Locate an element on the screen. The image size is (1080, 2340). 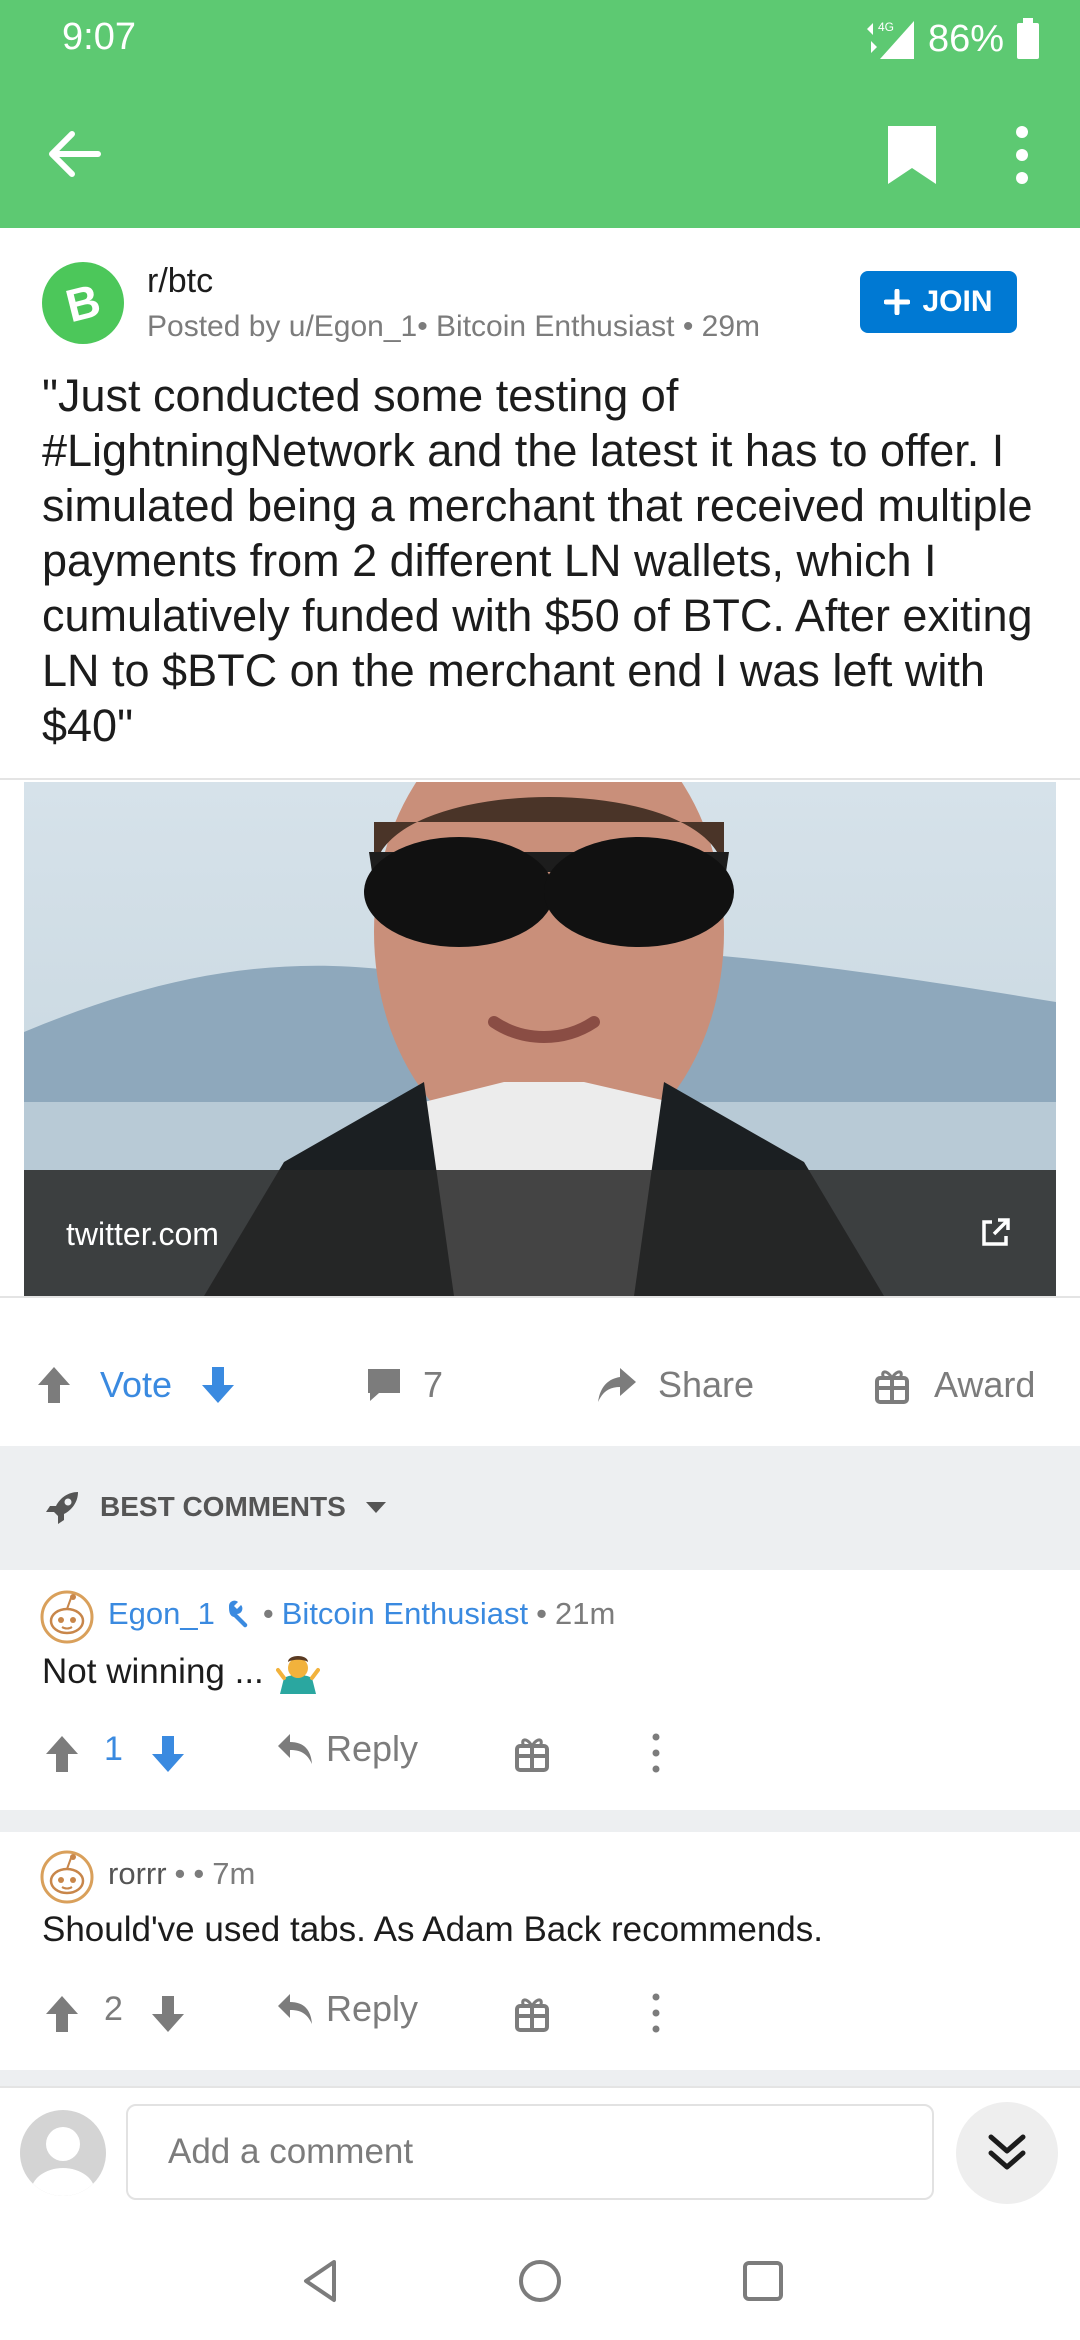
award-button: Award is located at coordinates (954, 1385).